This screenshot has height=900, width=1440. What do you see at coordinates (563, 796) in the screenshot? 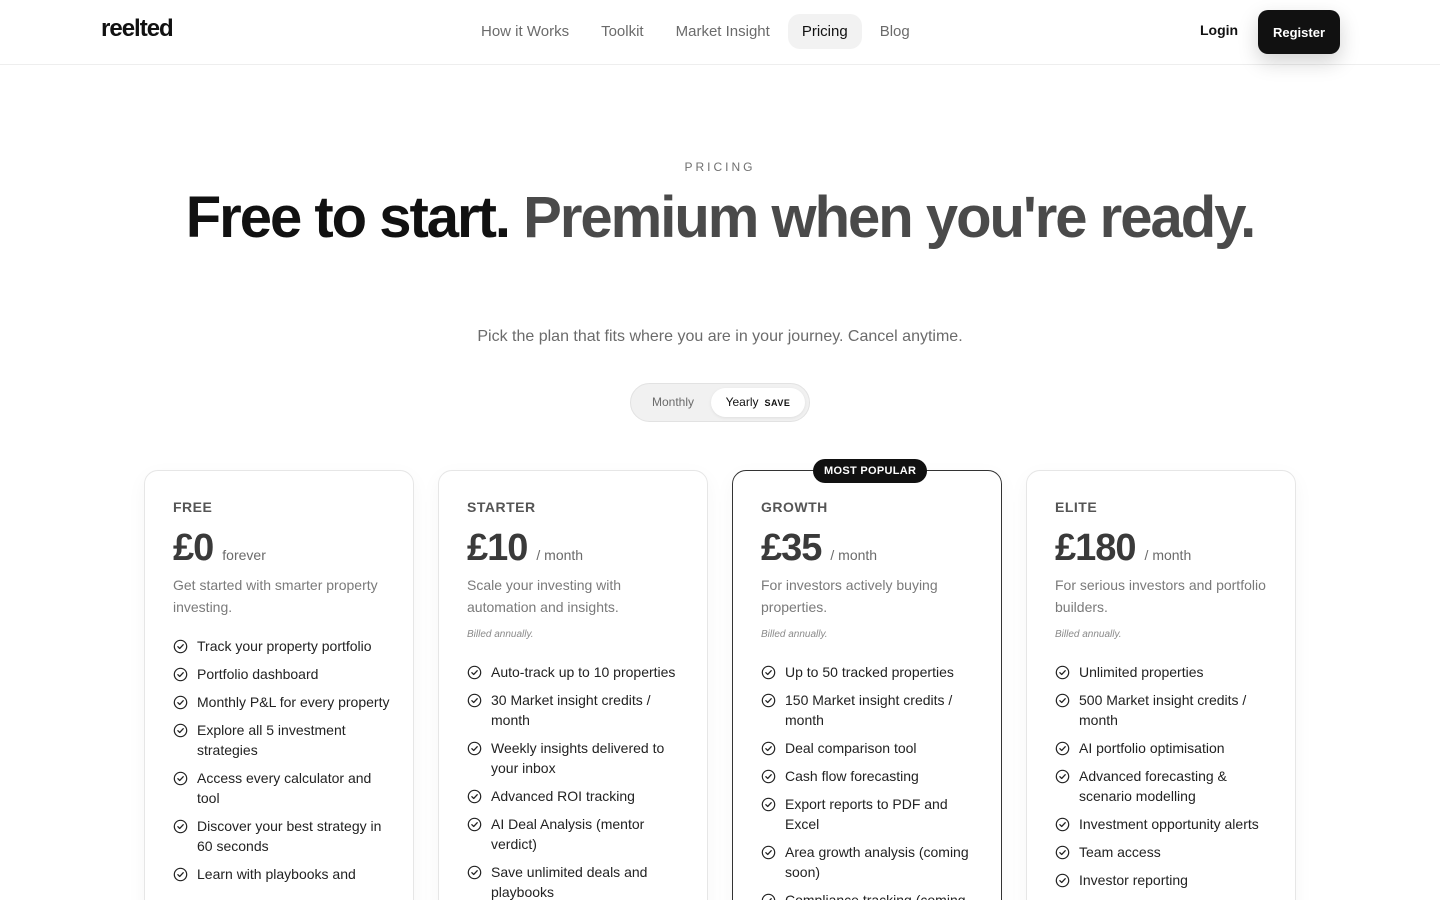
I see `feature-text: Advanced ROI tracking` at bounding box center [563, 796].